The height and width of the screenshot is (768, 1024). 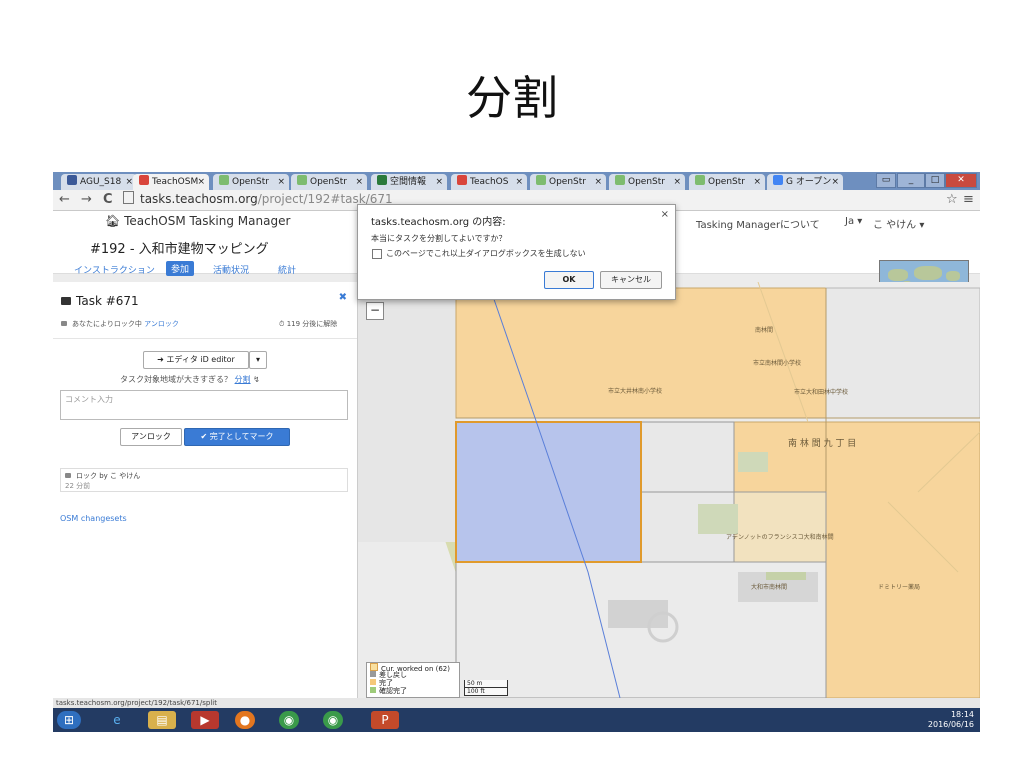 I want to click on explorer-icon: ▤, so click(x=162, y=720).